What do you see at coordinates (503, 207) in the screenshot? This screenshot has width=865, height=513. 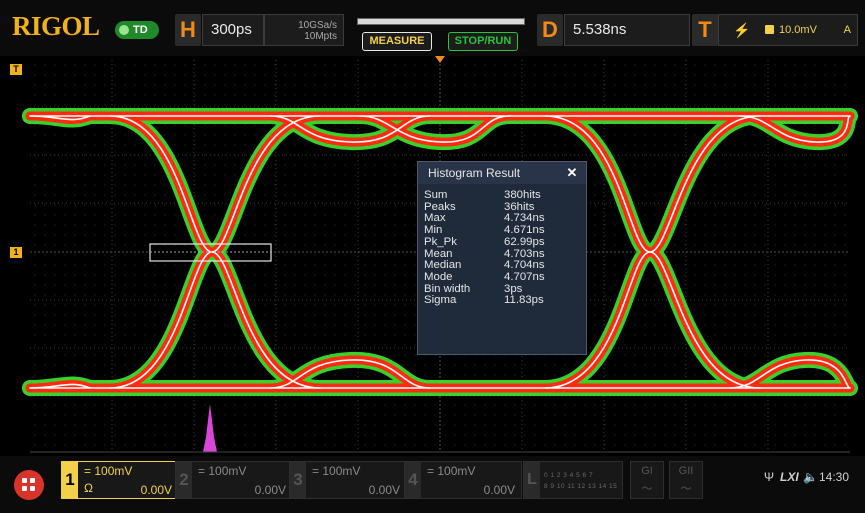 I see `table-row: Peaks 36hits` at bounding box center [503, 207].